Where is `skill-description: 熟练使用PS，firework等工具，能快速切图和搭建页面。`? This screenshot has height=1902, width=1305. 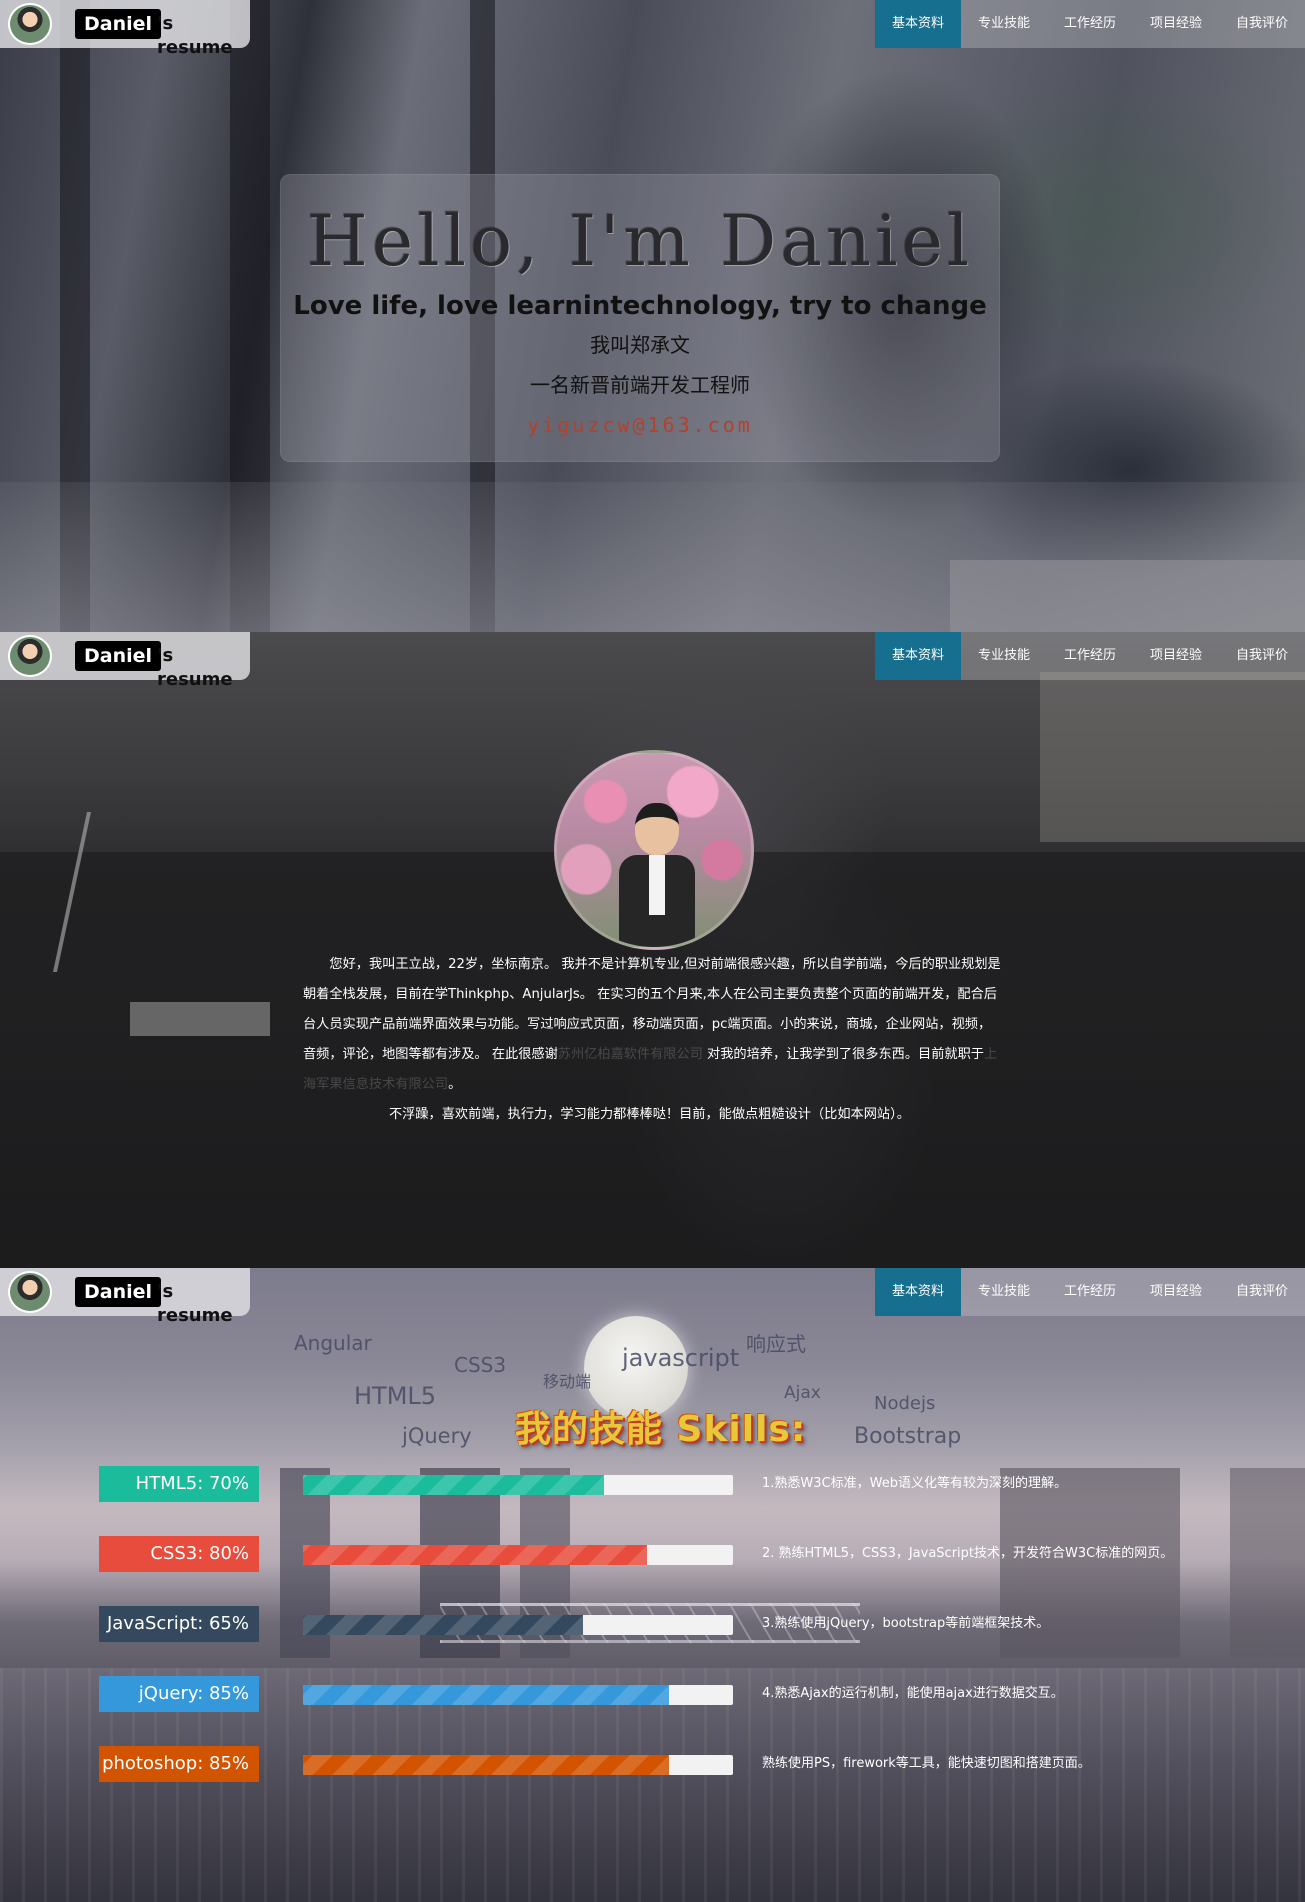 skill-description: 熟练使用PS，firework等工具，能快速切图和搭建页面。 is located at coordinates (926, 1763).